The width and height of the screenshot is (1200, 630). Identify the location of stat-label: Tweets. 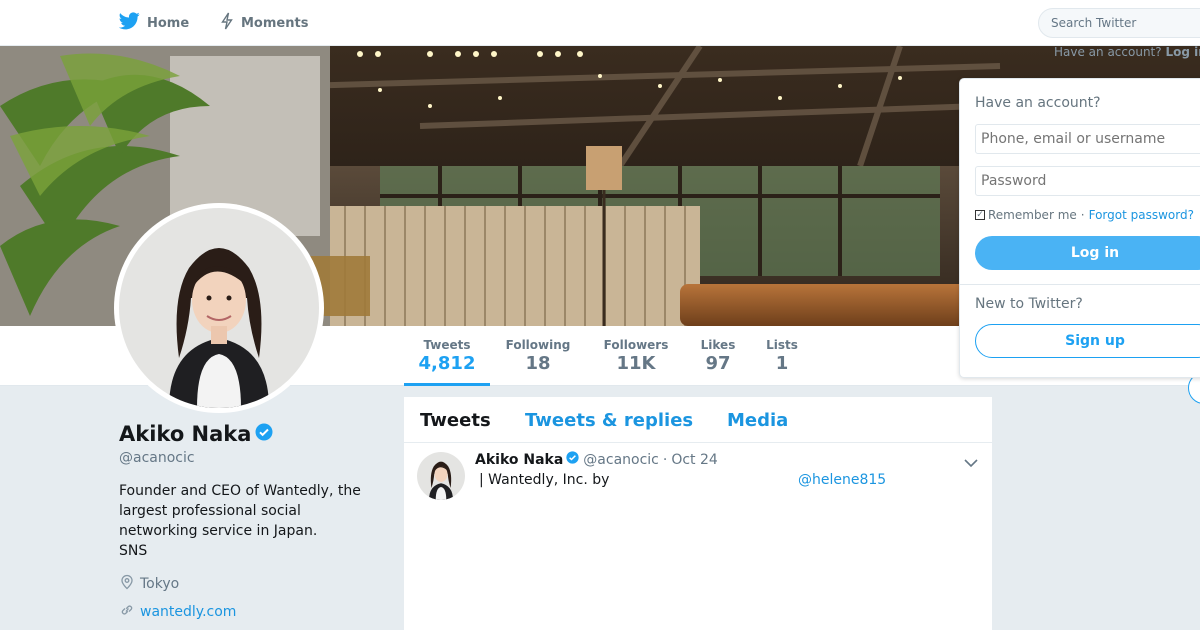
(447, 345).